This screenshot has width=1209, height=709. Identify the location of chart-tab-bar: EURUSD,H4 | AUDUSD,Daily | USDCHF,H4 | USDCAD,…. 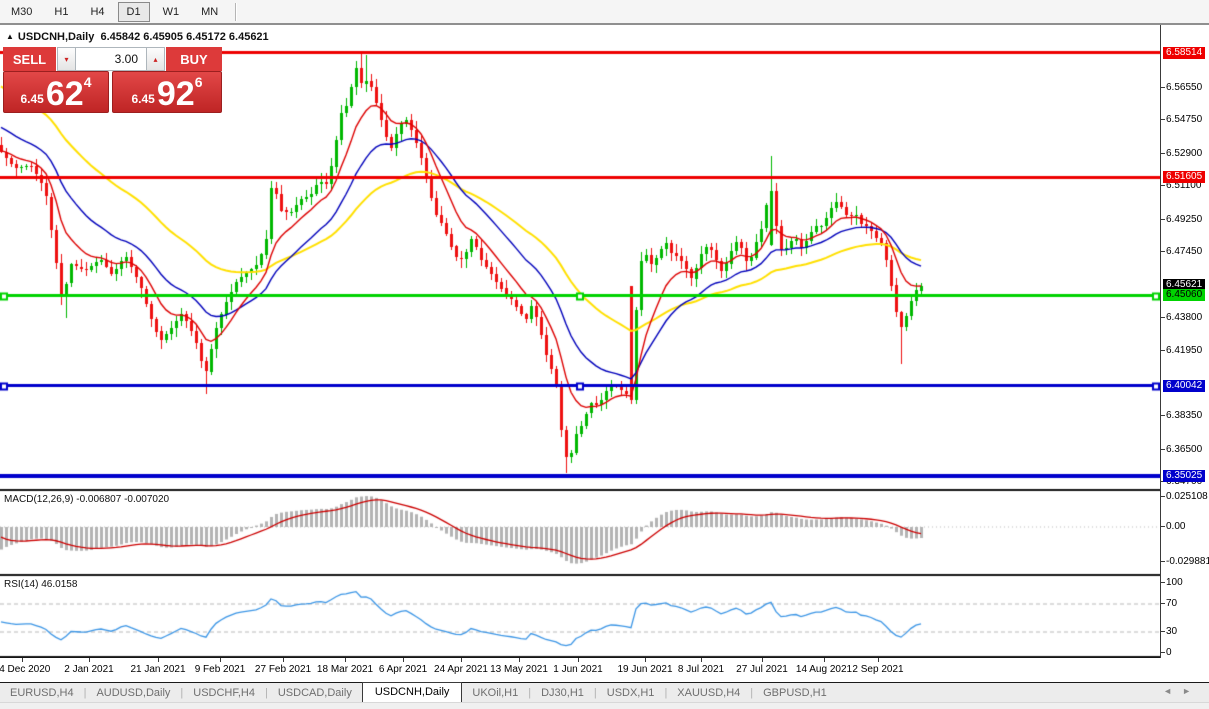
(604, 692).